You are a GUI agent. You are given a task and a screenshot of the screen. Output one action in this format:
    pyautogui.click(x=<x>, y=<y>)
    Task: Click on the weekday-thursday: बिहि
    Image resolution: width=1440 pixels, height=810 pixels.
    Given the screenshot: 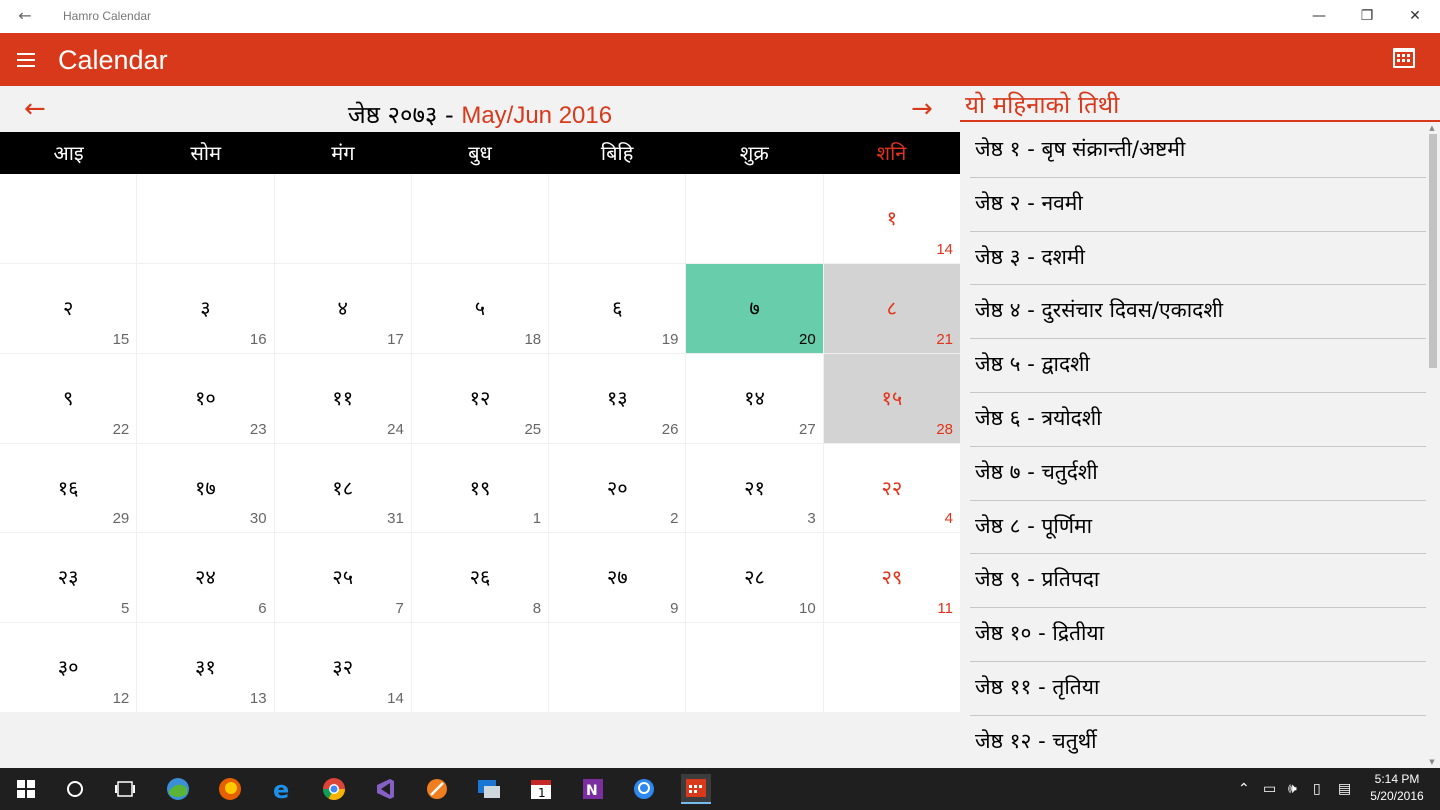 What is the action you would take?
    pyautogui.click(x=617, y=153)
    